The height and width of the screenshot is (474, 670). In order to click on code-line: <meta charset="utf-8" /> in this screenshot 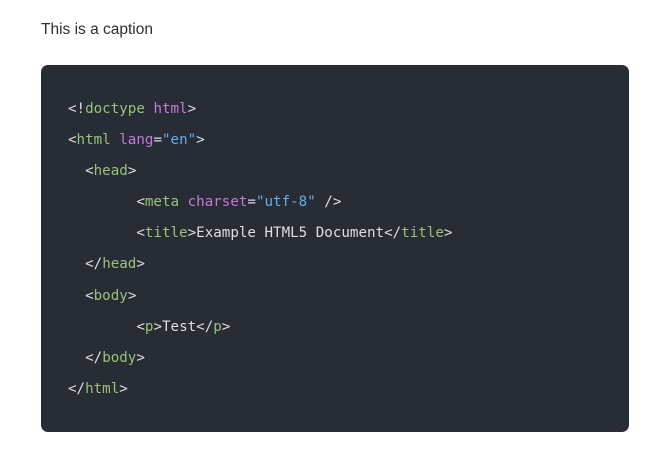, I will do `click(260, 202)`.